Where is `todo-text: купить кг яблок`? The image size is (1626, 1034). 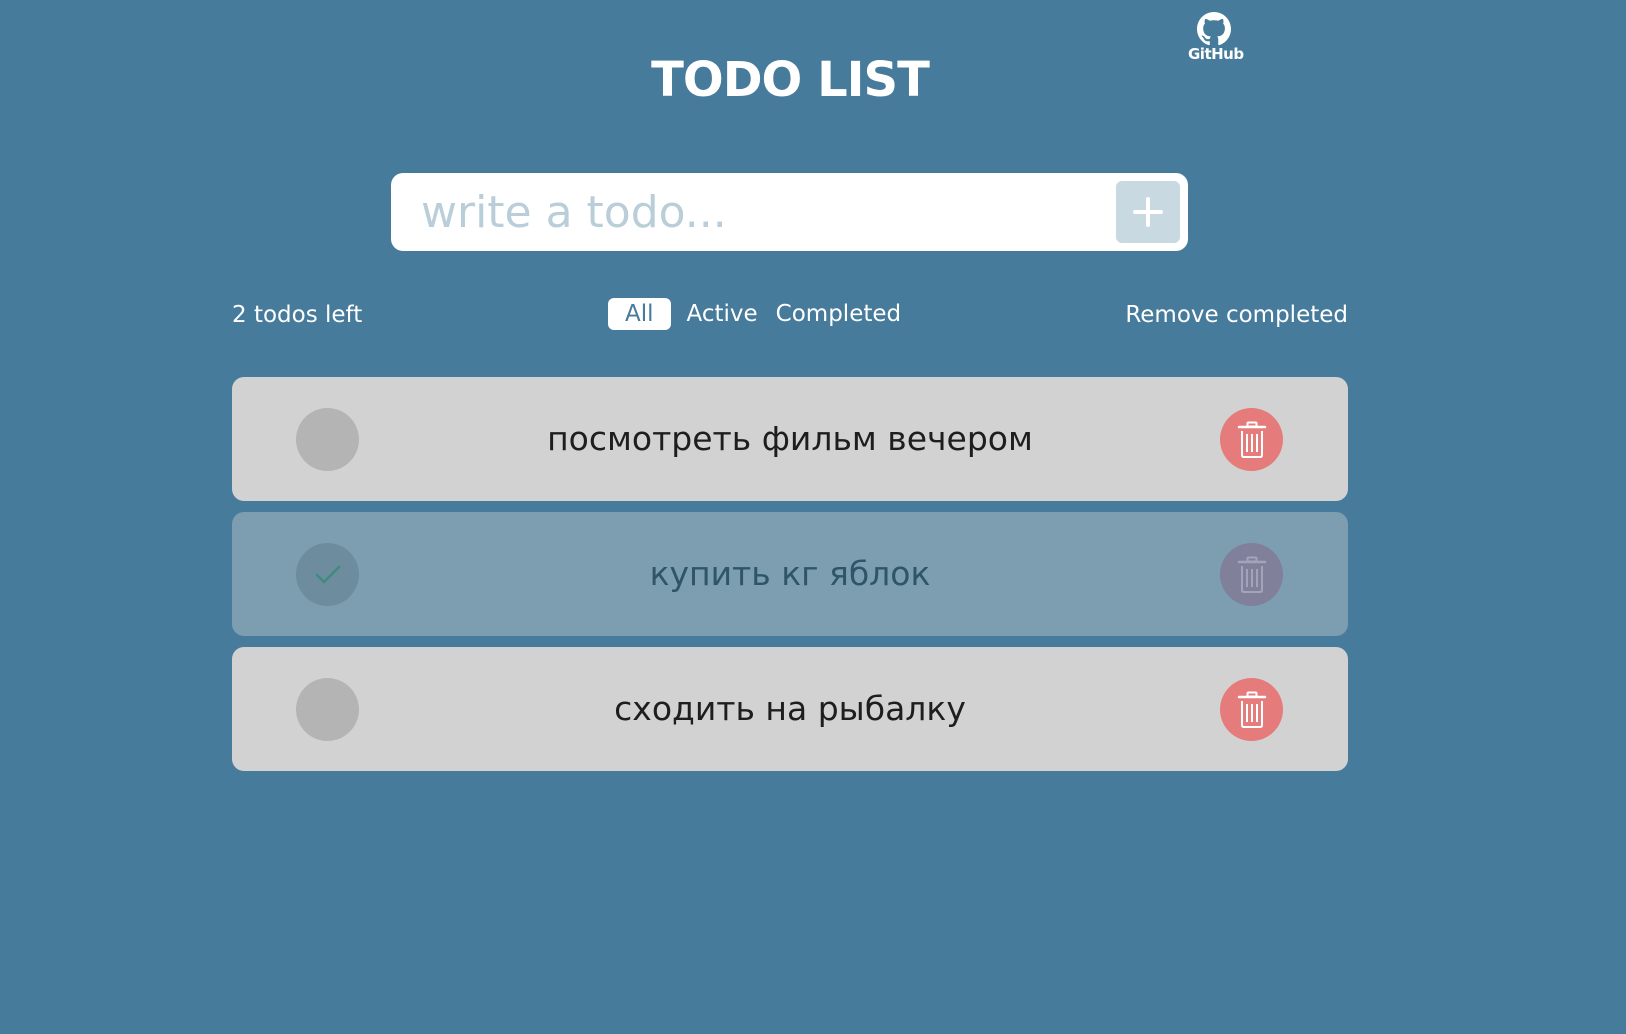 todo-text: купить кг яблок is located at coordinates (790, 573).